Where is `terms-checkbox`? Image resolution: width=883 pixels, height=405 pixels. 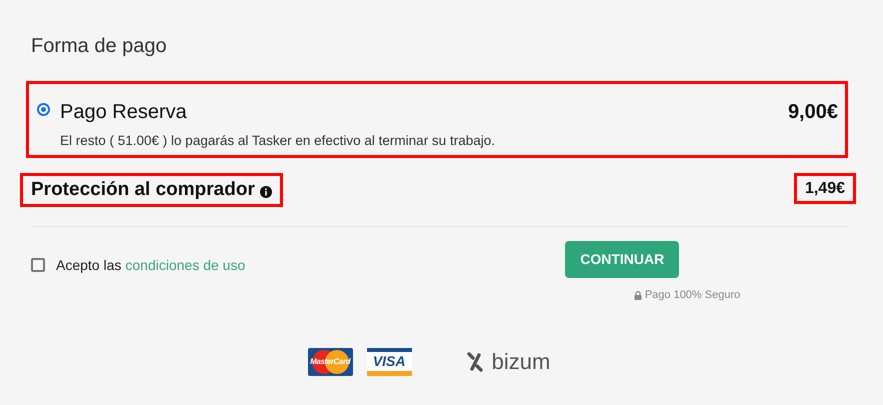
terms-checkbox is located at coordinates (38, 265).